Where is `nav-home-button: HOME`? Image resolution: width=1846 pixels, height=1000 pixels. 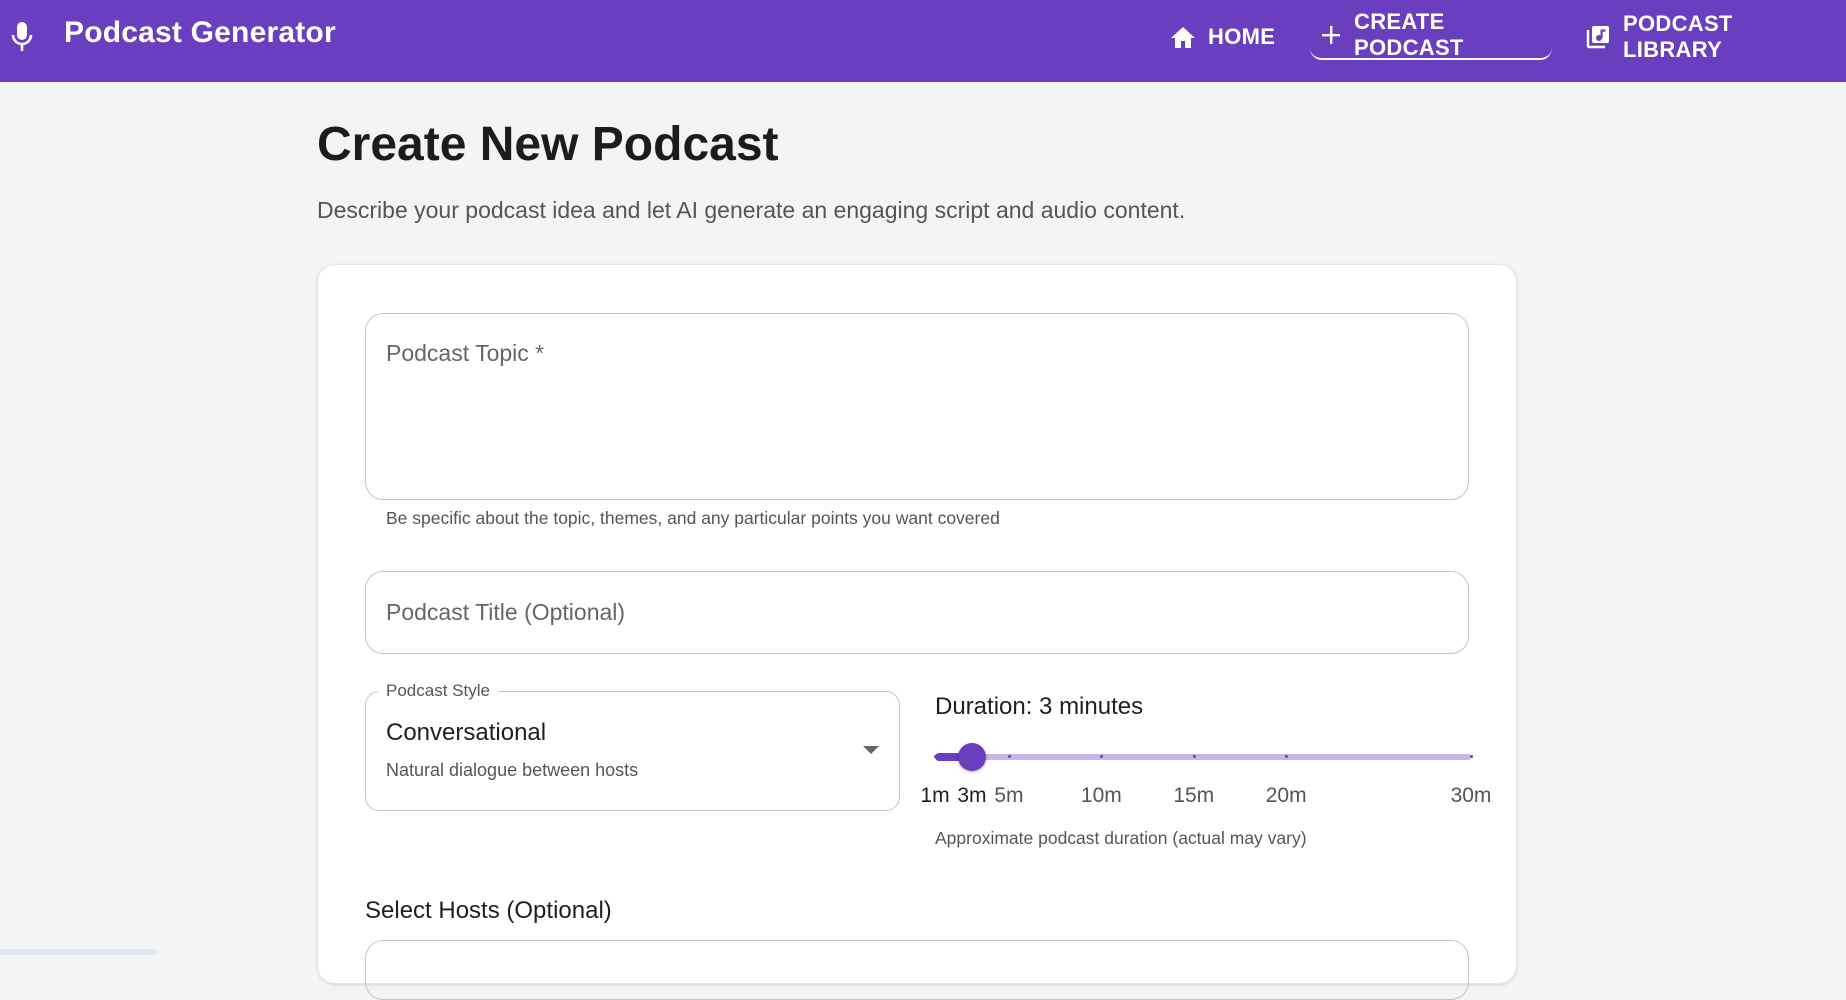
nav-home-button: HOME is located at coordinates (1222, 37).